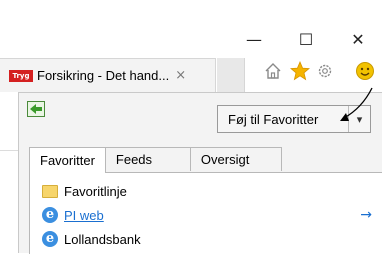  What do you see at coordinates (235, 159) in the screenshot?
I see `tab-oversigt: Oversigt` at bounding box center [235, 159].